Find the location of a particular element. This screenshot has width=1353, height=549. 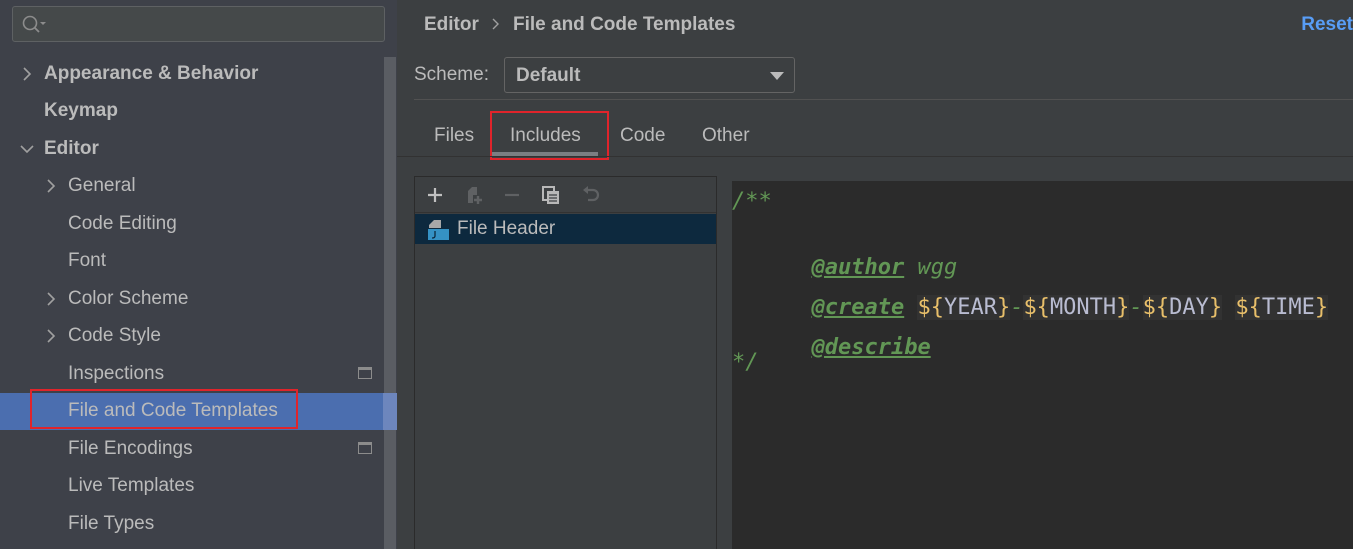

tree-item-label: File Encodings is located at coordinates (130, 448).